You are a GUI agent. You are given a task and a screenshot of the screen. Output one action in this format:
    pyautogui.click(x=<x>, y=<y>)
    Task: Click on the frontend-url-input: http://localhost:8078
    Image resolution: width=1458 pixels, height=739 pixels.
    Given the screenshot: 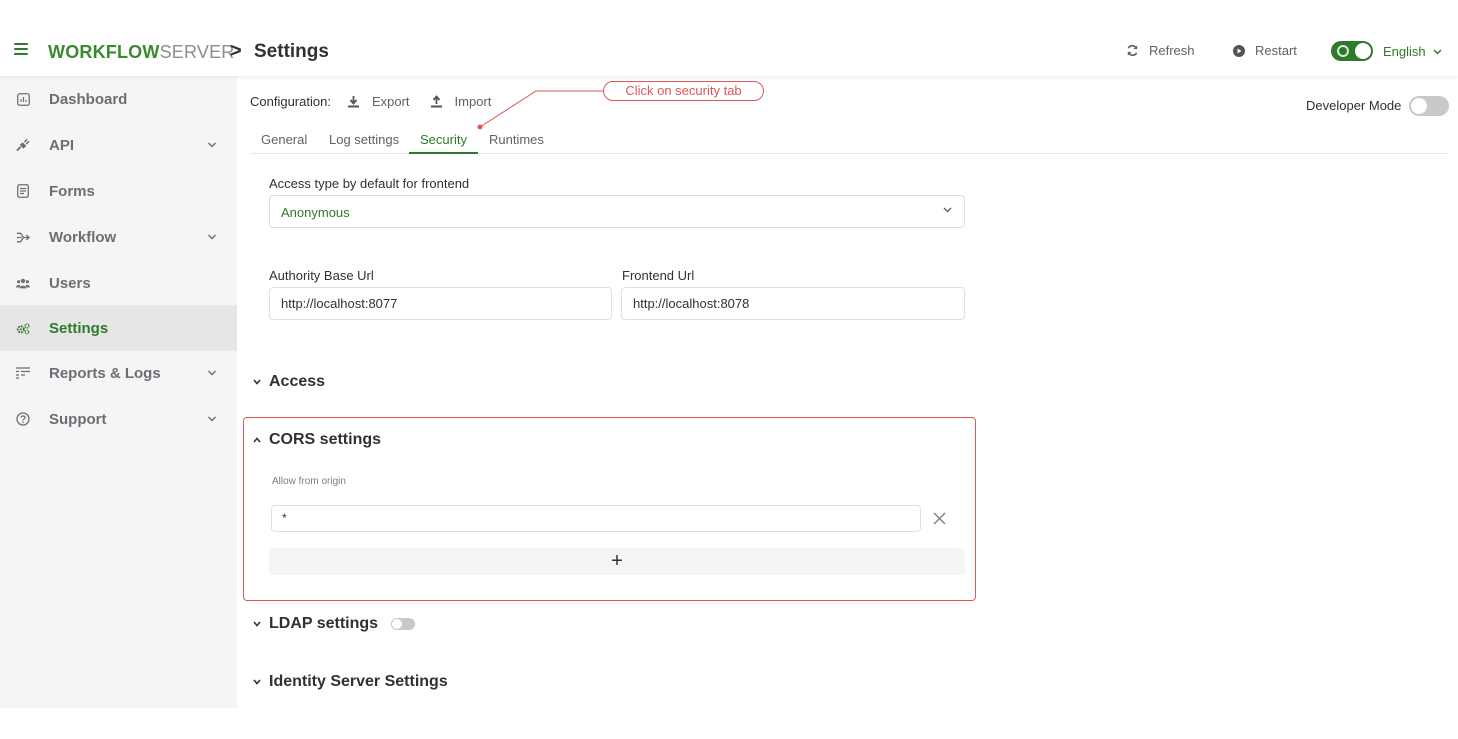 What is the action you would take?
    pyautogui.click(x=793, y=303)
    